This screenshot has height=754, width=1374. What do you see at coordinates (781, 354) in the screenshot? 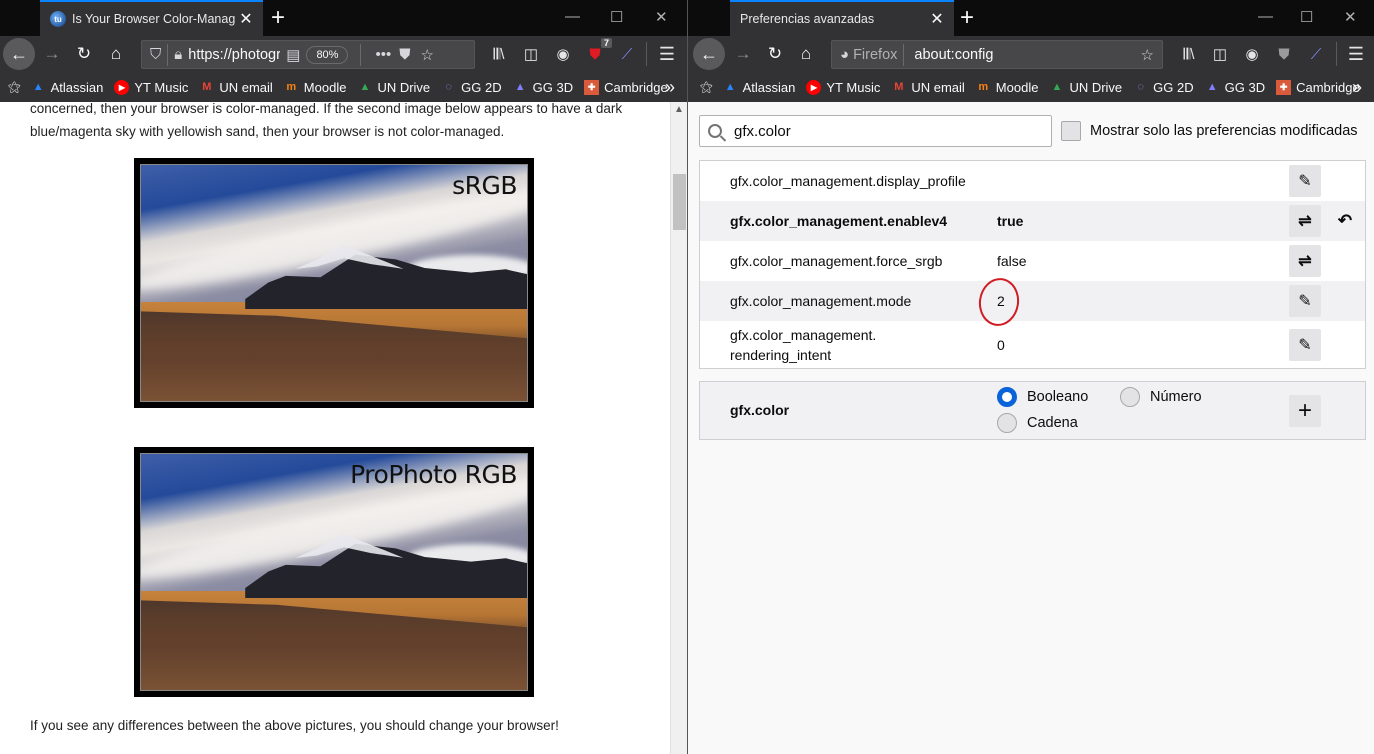
I see `pref-name-line: rendering_intent` at bounding box center [781, 354].